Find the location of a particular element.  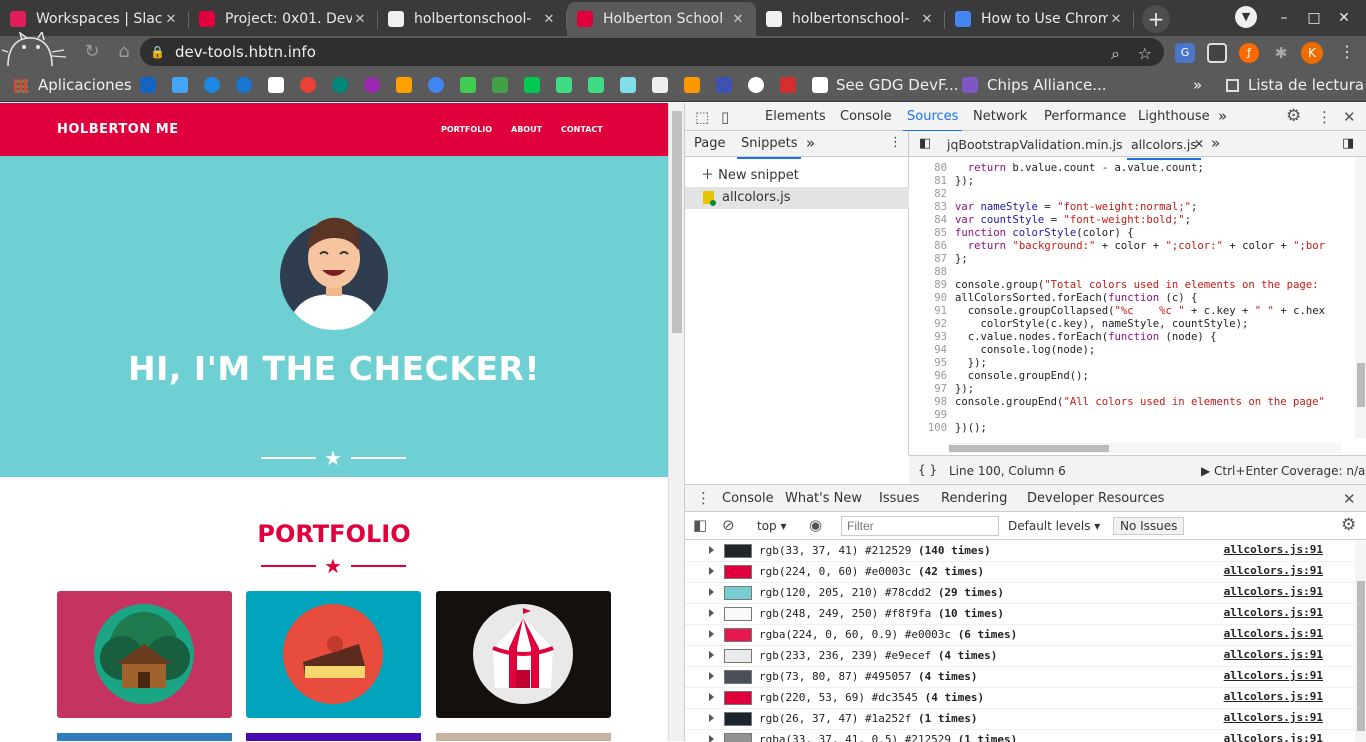

console-settings-gear-icon: ⚙ is located at coordinates (1348, 525).